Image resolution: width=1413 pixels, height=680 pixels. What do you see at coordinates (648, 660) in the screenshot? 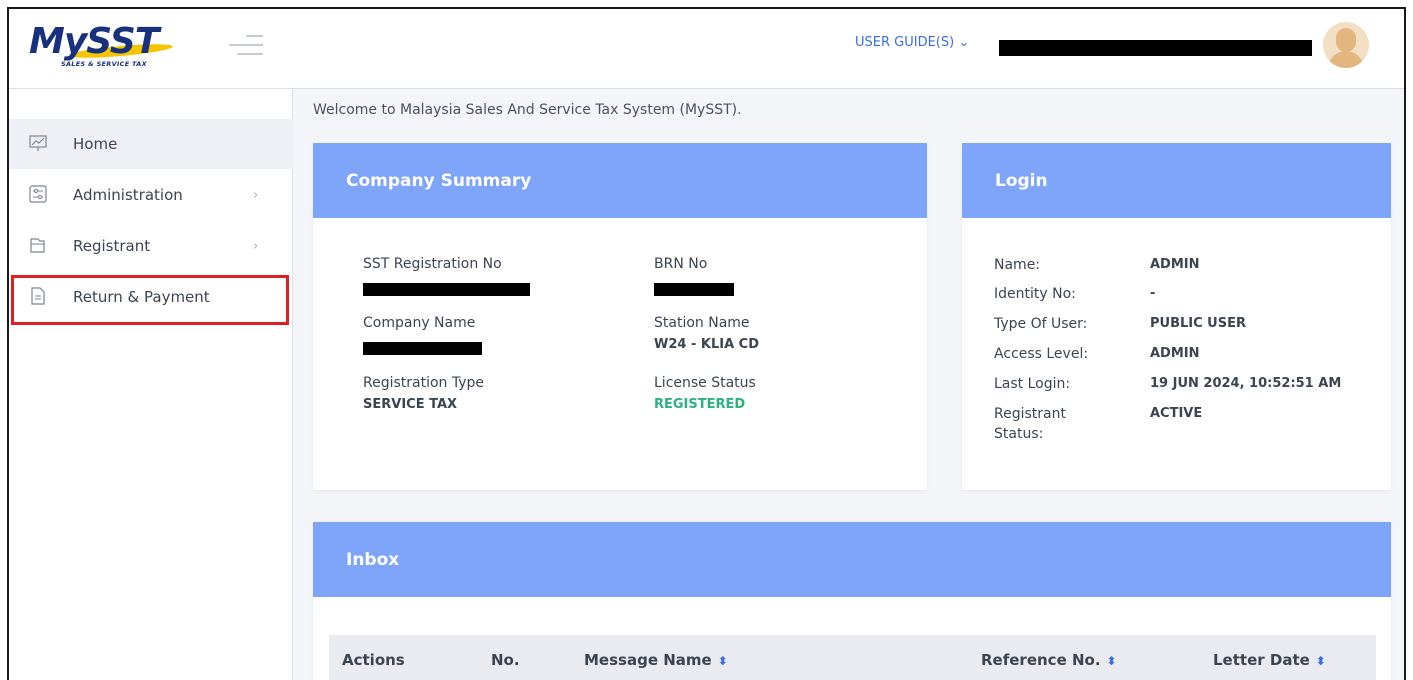
I see `column-label: Message Name` at bounding box center [648, 660].